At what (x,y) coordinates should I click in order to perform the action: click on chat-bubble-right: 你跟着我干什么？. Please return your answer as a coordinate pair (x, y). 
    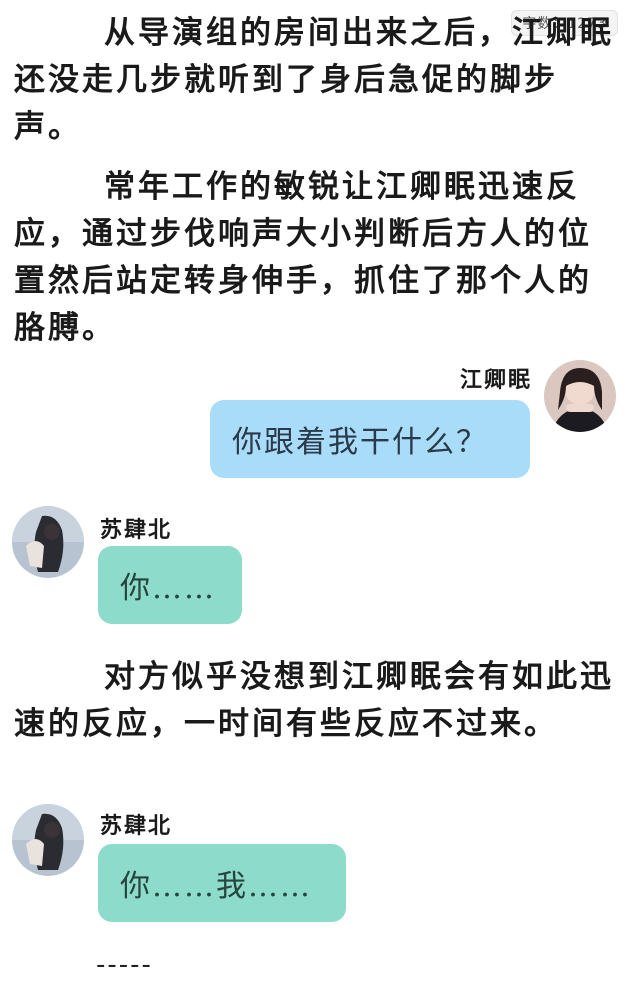
    Looking at the image, I should click on (370, 439).